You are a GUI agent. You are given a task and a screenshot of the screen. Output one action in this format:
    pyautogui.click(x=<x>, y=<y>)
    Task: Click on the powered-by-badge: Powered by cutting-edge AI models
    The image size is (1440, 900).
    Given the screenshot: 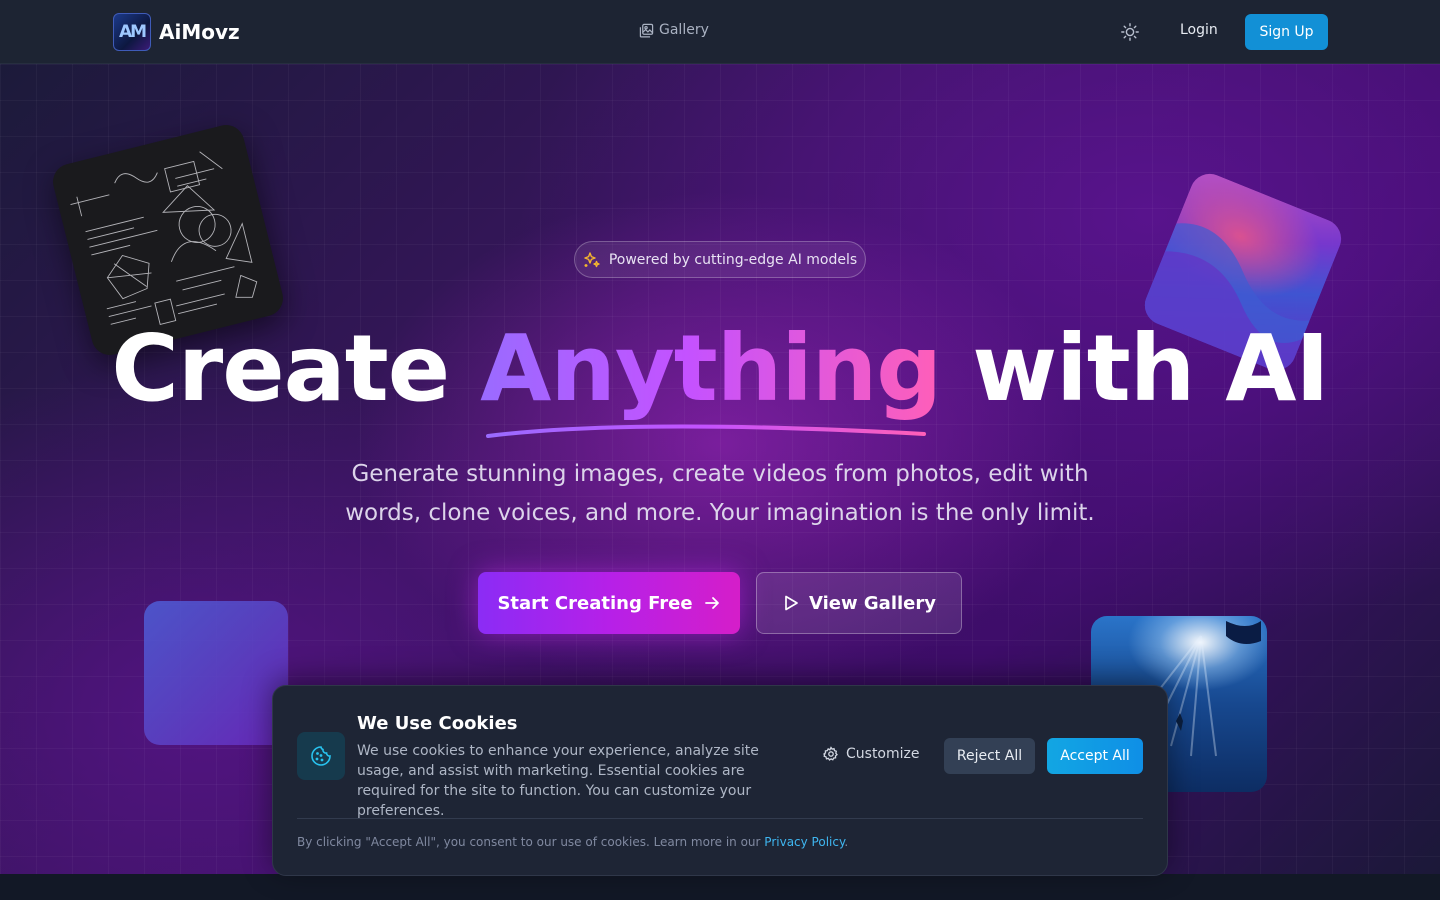 What is the action you would take?
    pyautogui.click(x=720, y=259)
    